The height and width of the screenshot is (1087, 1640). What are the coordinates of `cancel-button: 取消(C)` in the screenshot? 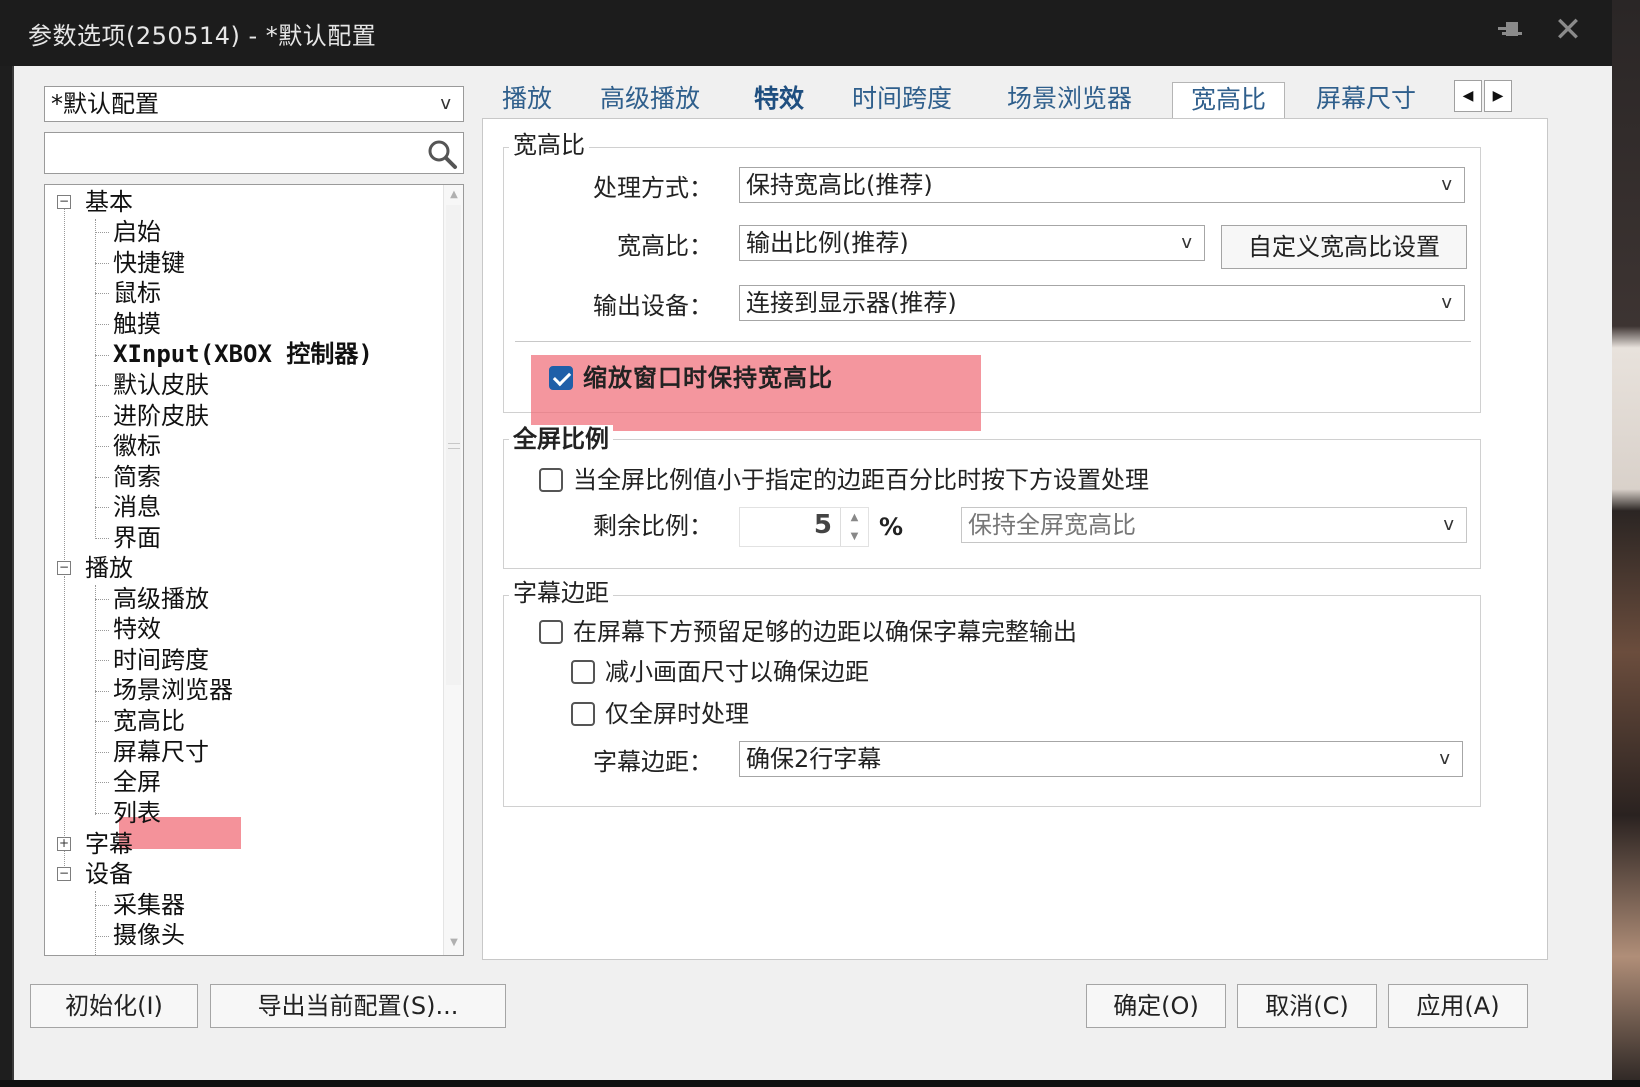 It's located at (1307, 1006).